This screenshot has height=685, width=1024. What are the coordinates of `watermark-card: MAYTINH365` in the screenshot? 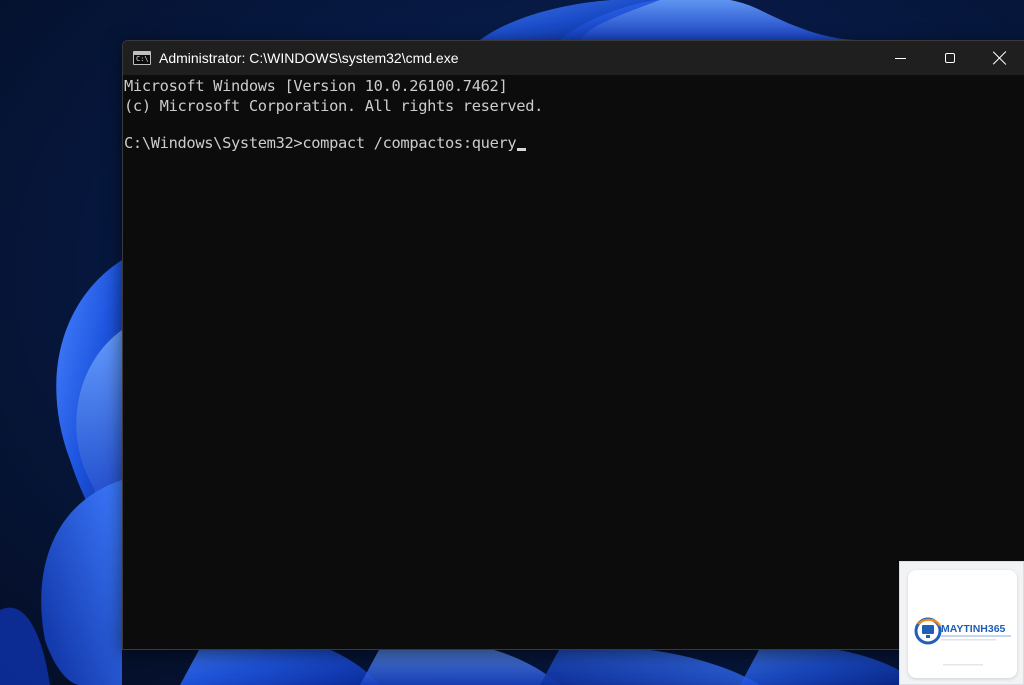 It's located at (962, 624).